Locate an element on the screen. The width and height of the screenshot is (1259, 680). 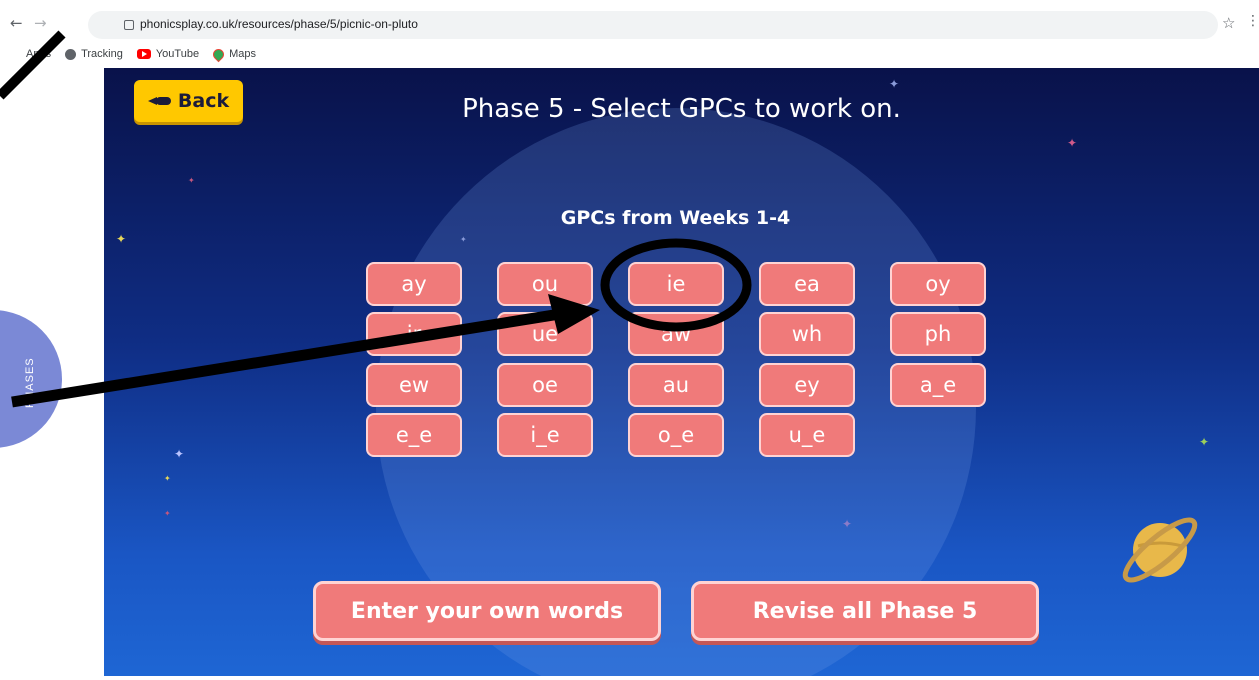
bookmark-apps: Apps is located at coordinates (38, 54).